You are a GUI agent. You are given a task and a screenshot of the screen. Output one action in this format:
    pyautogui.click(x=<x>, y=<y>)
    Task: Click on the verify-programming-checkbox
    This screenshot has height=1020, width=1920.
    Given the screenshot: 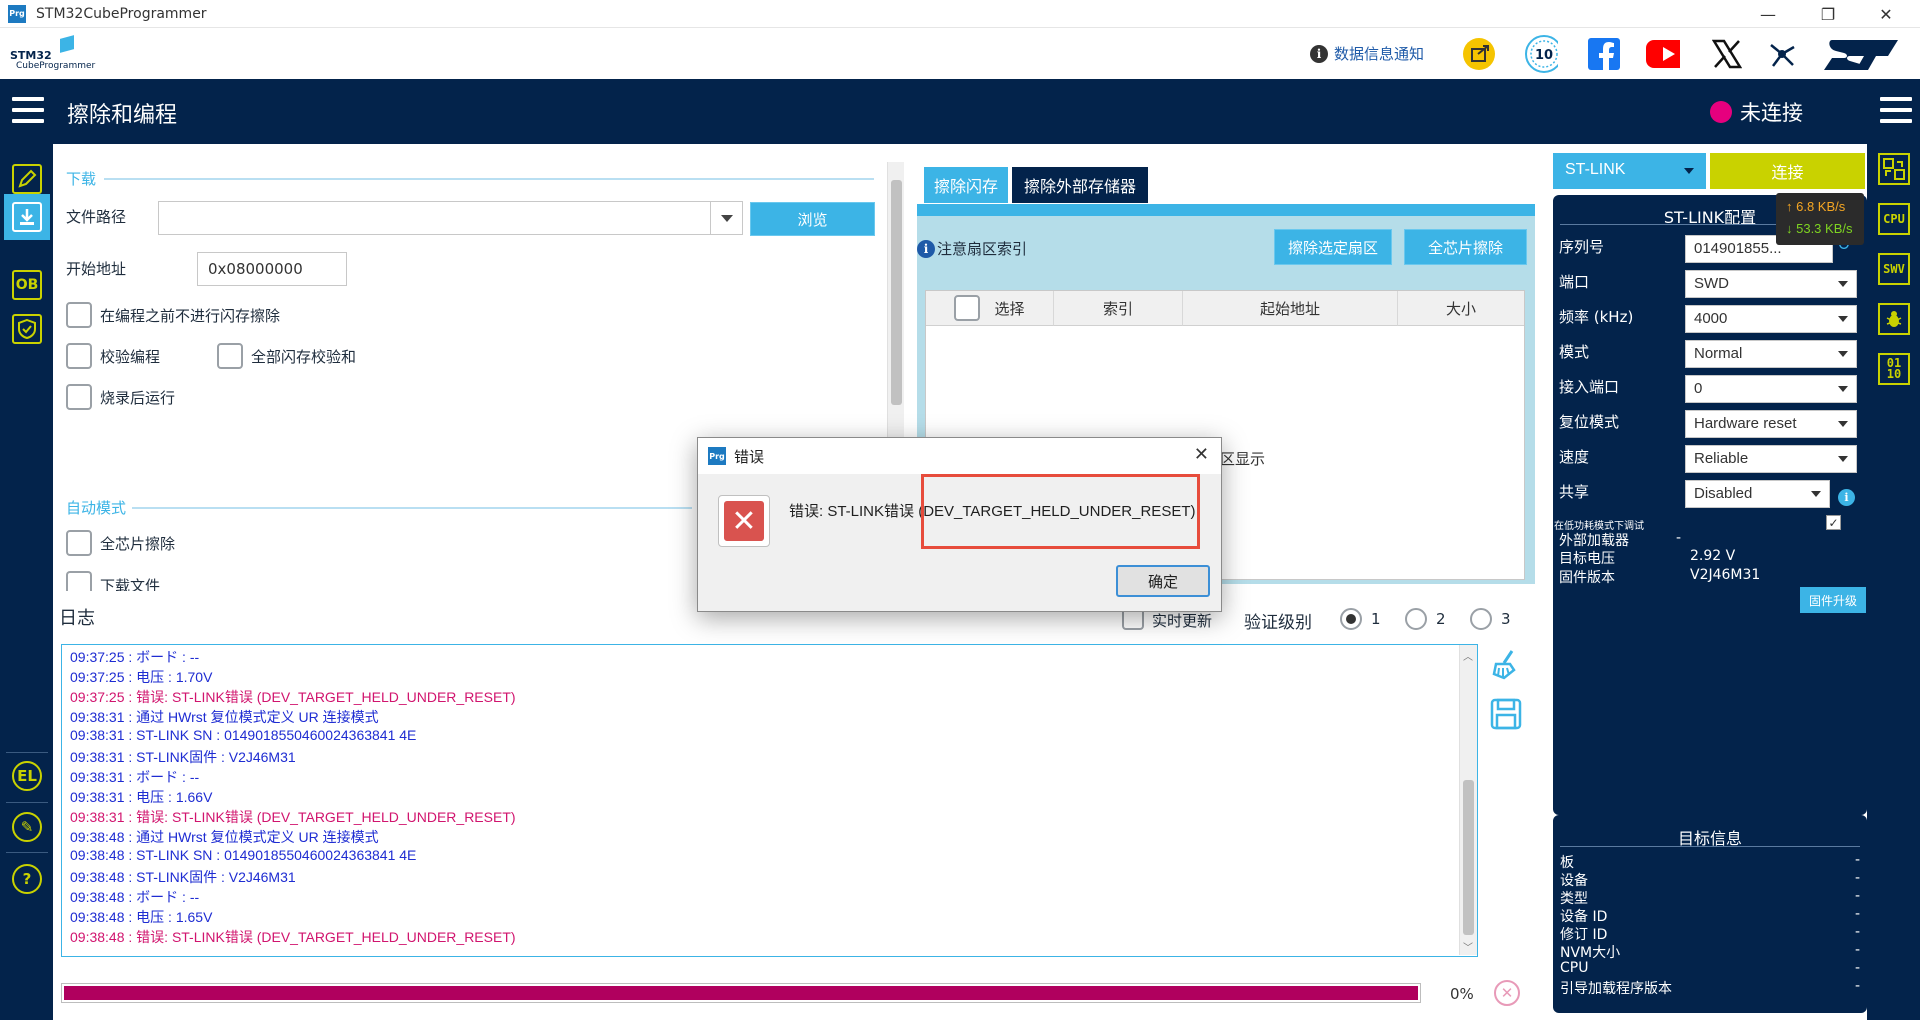 What is the action you would take?
    pyautogui.click(x=79, y=356)
    